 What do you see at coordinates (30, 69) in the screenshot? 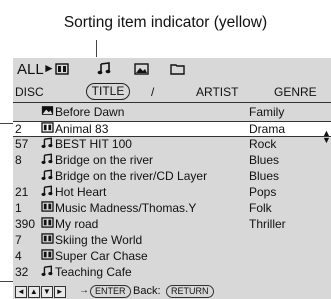
I see `category-all-tab: ALL` at bounding box center [30, 69].